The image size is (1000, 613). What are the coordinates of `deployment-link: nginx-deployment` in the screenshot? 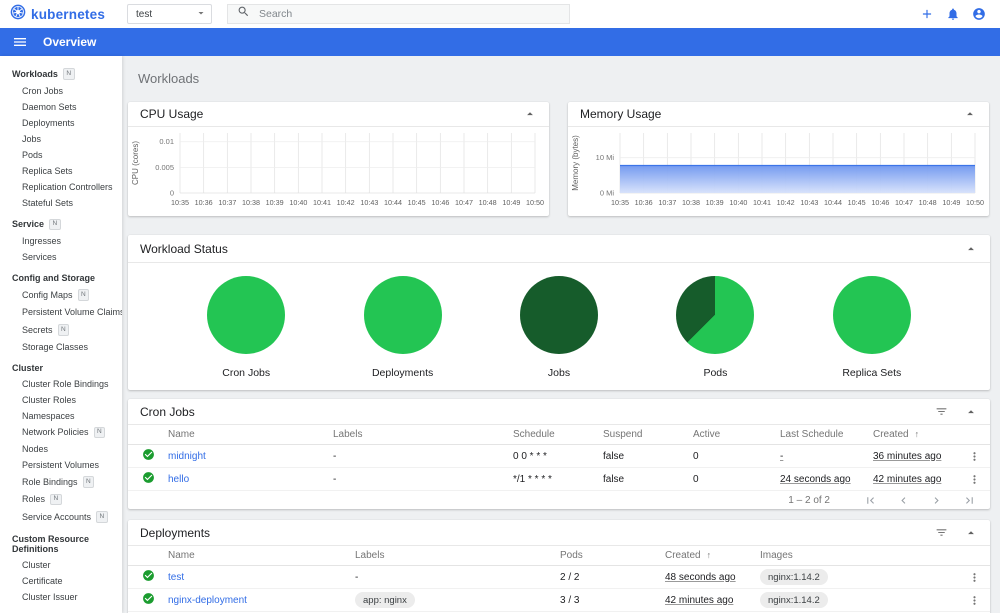 It's located at (207, 600).